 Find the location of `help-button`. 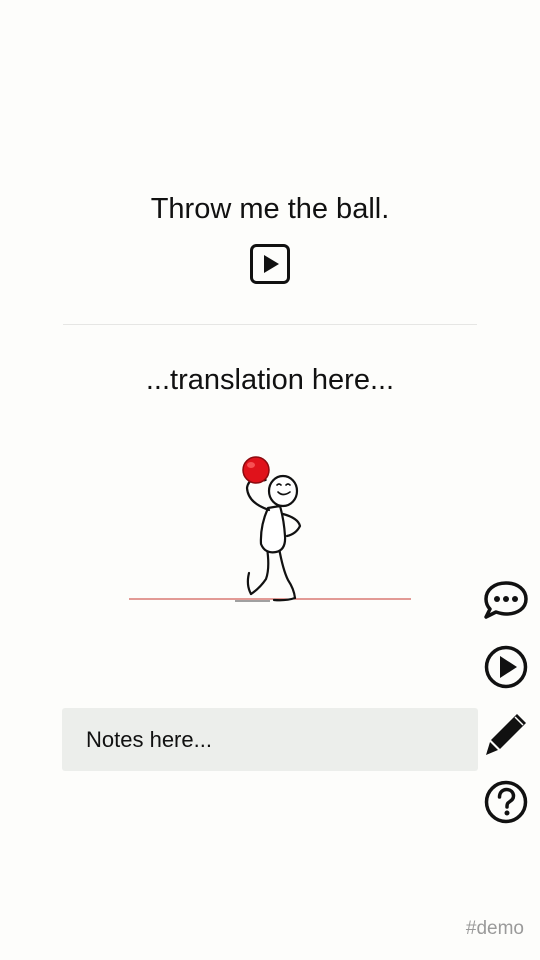

help-button is located at coordinates (506, 802).